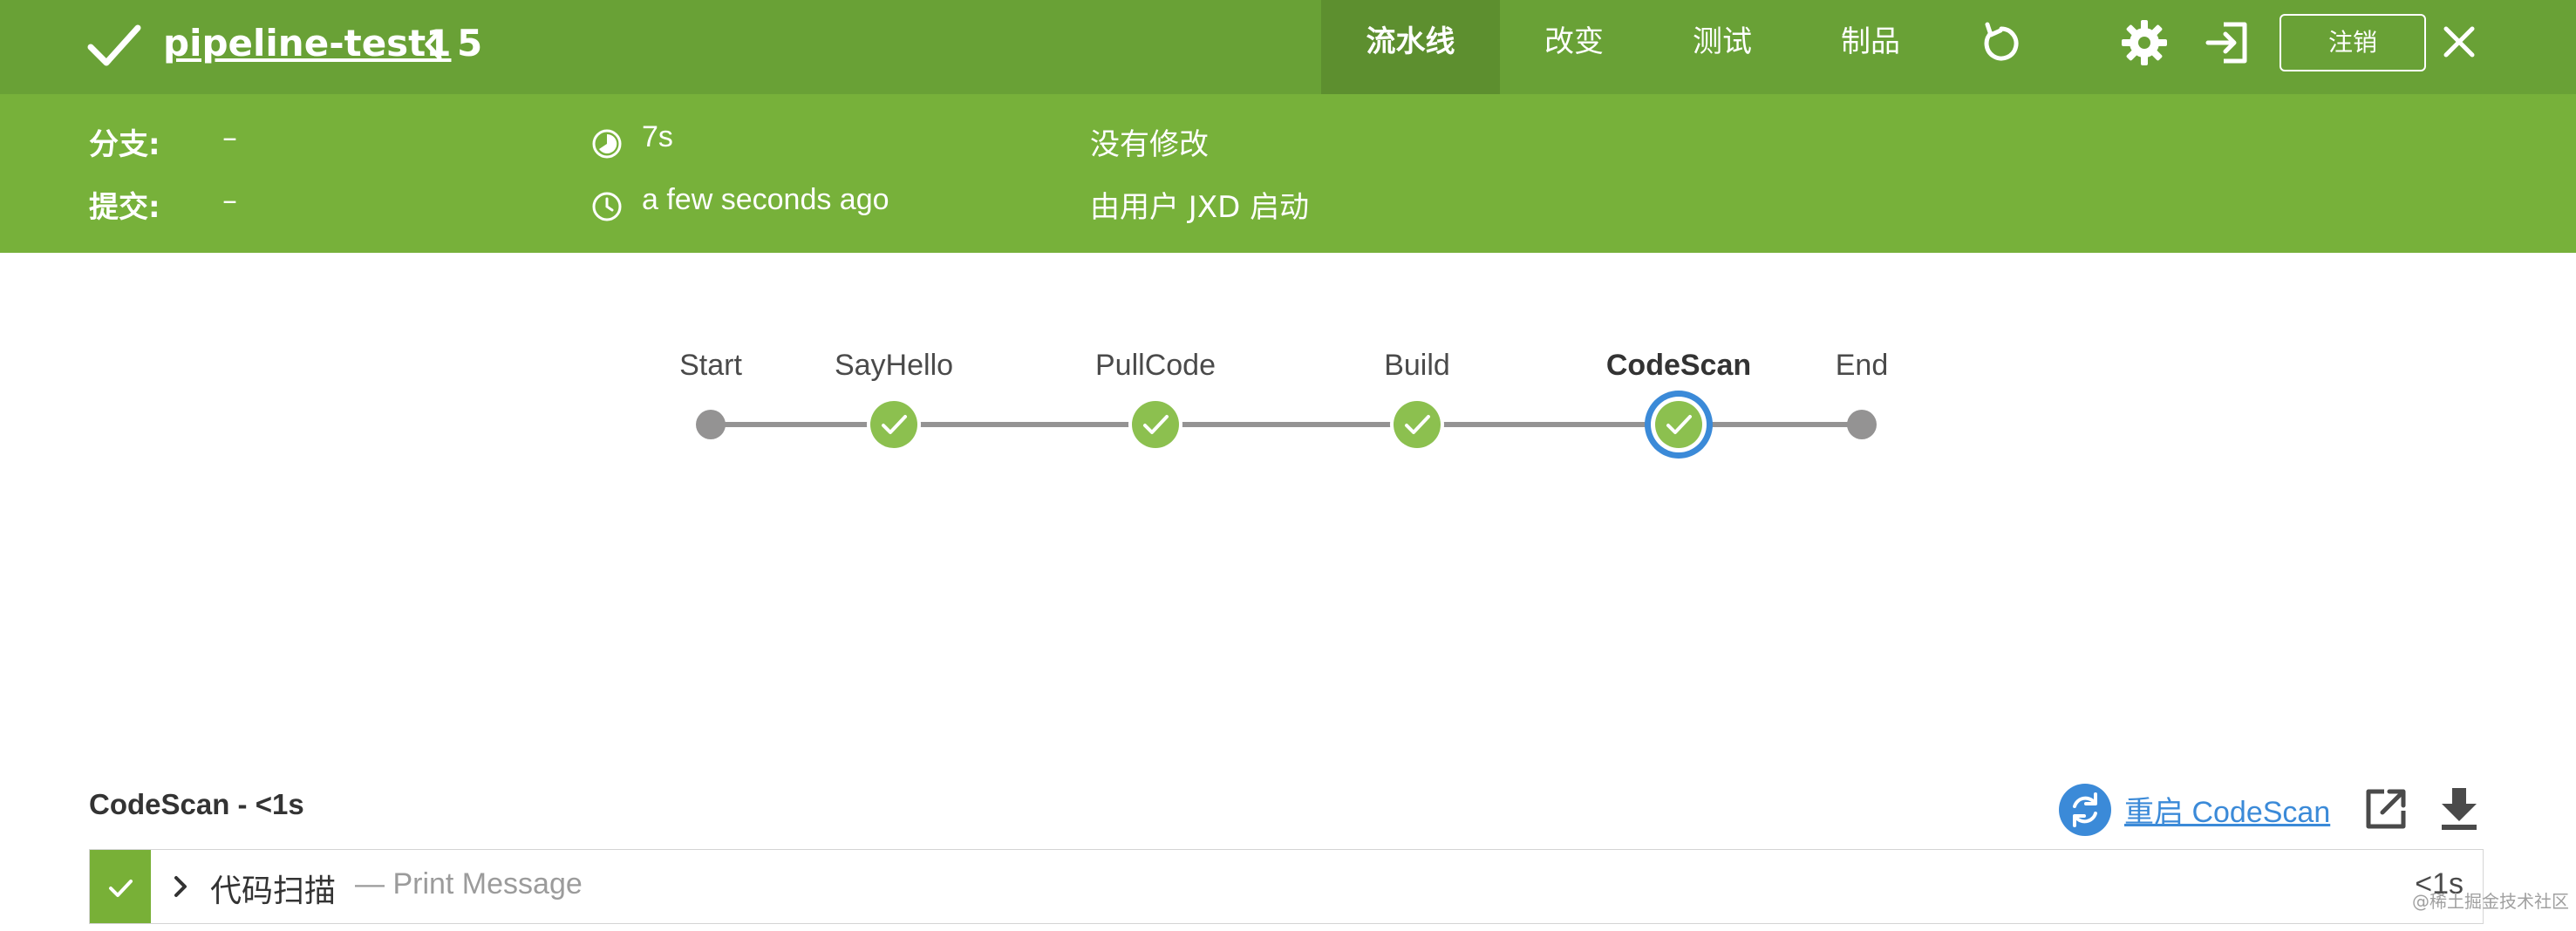 The image size is (2576, 931). What do you see at coordinates (1288, 47) in the screenshot?
I see `top-header: pipeline-test1 5 流水线 改变 测试 制品 注销` at bounding box center [1288, 47].